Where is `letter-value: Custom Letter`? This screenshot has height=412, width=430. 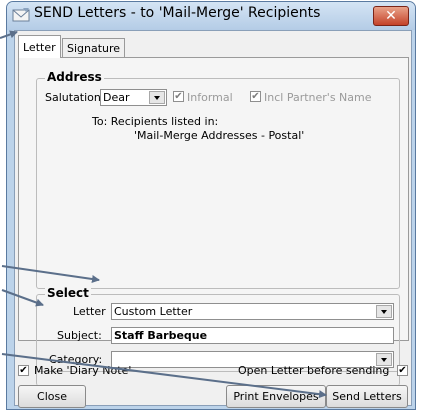
letter-value: Custom Letter is located at coordinates (153, 311).